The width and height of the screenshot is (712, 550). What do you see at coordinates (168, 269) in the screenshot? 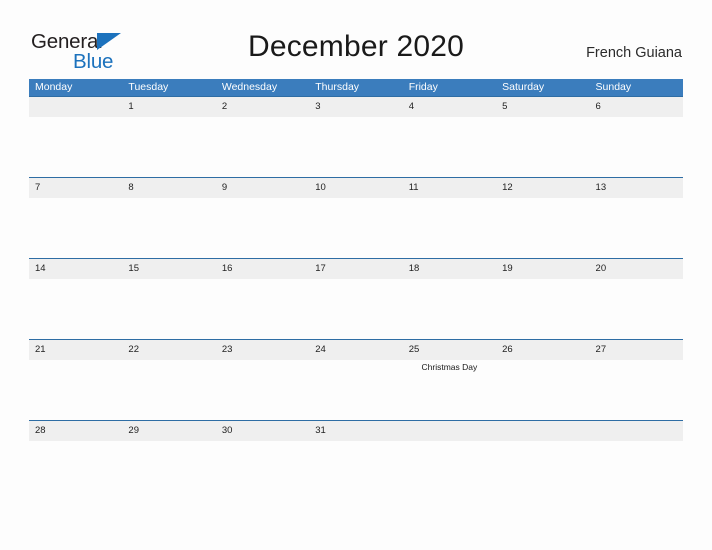
I see `day-number: 15` at bounding box center [168, 269].